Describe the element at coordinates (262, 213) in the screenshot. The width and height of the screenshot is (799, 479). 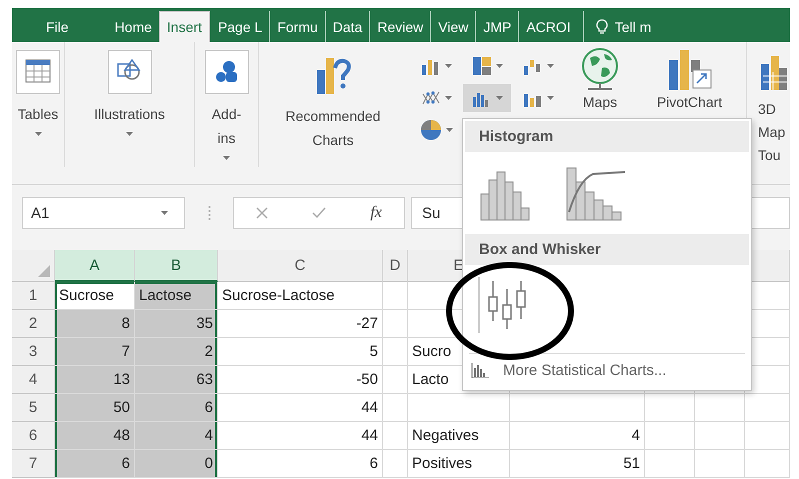
I see `cancel-icon` at that location.